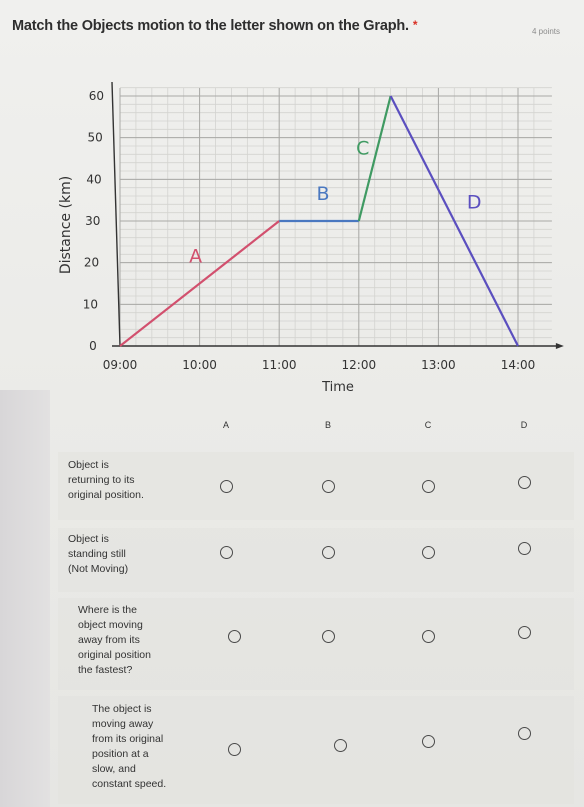 The height and width of the screenshot is (807, 584). What do you see at coordinates (438, 365) in the screenshot?
I see `x-tick-label: 13:00` at bounding box center [438, 365].